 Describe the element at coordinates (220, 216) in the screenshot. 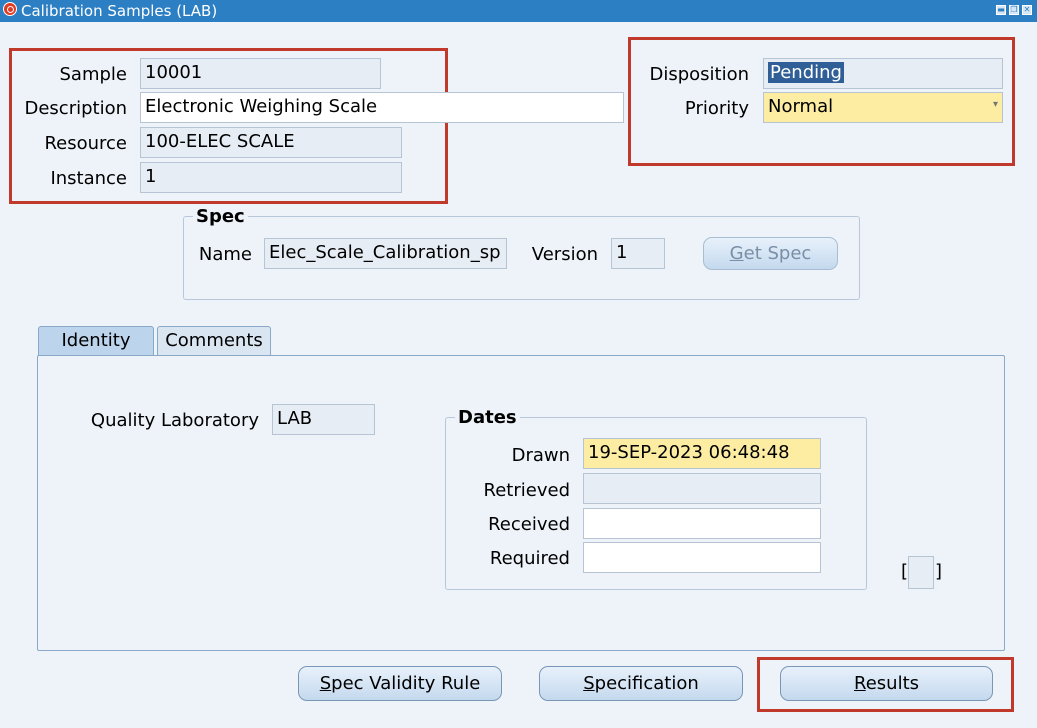

I see `spec-group-title: Spec` at that location.